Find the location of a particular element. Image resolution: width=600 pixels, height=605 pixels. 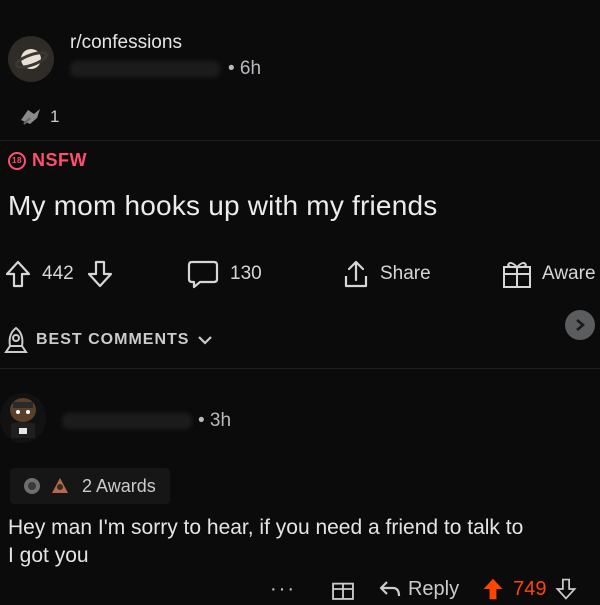

comment-avatar is located at coordinates (23, 418).